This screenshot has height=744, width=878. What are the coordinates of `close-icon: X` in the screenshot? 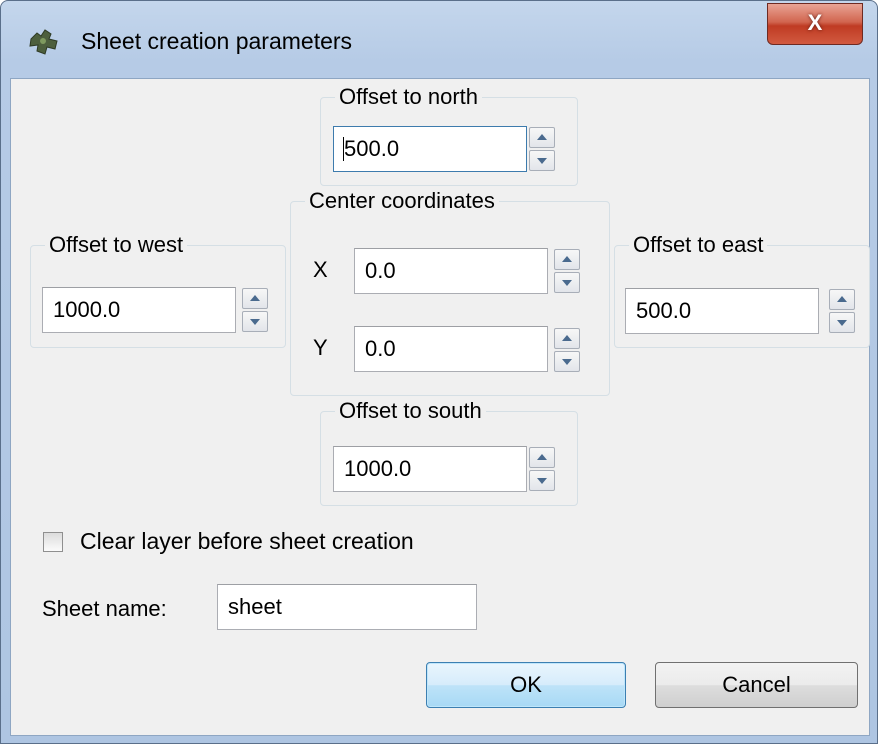 It's located at (815, 22).